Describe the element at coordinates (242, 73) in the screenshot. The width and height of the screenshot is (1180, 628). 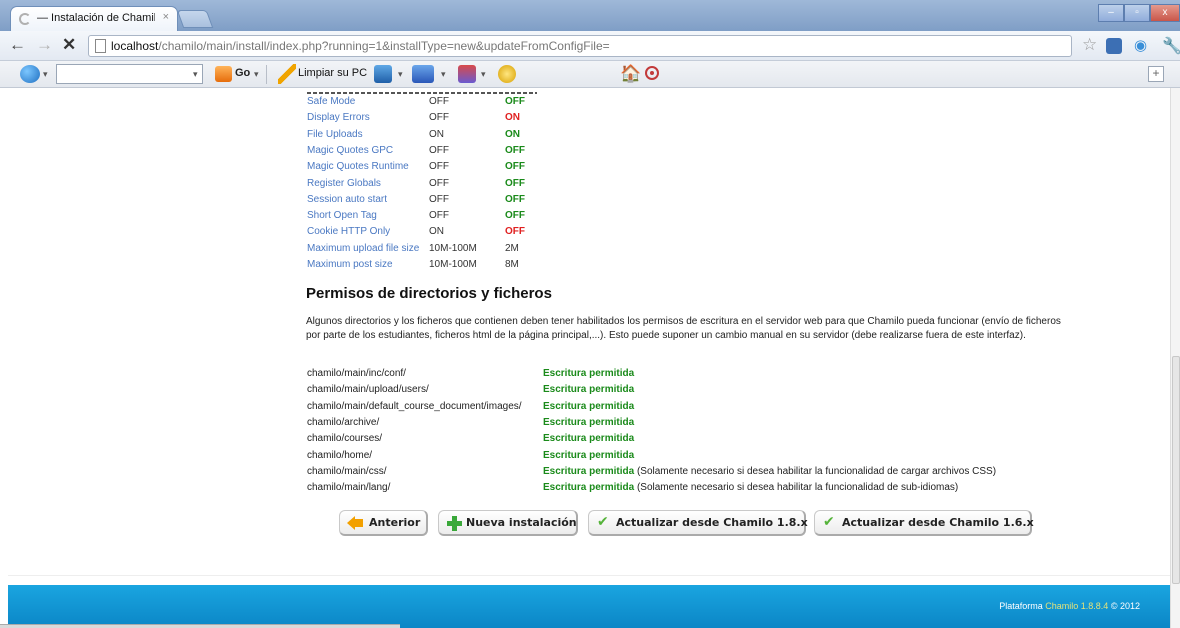
I see `go-button: Go` at that location.